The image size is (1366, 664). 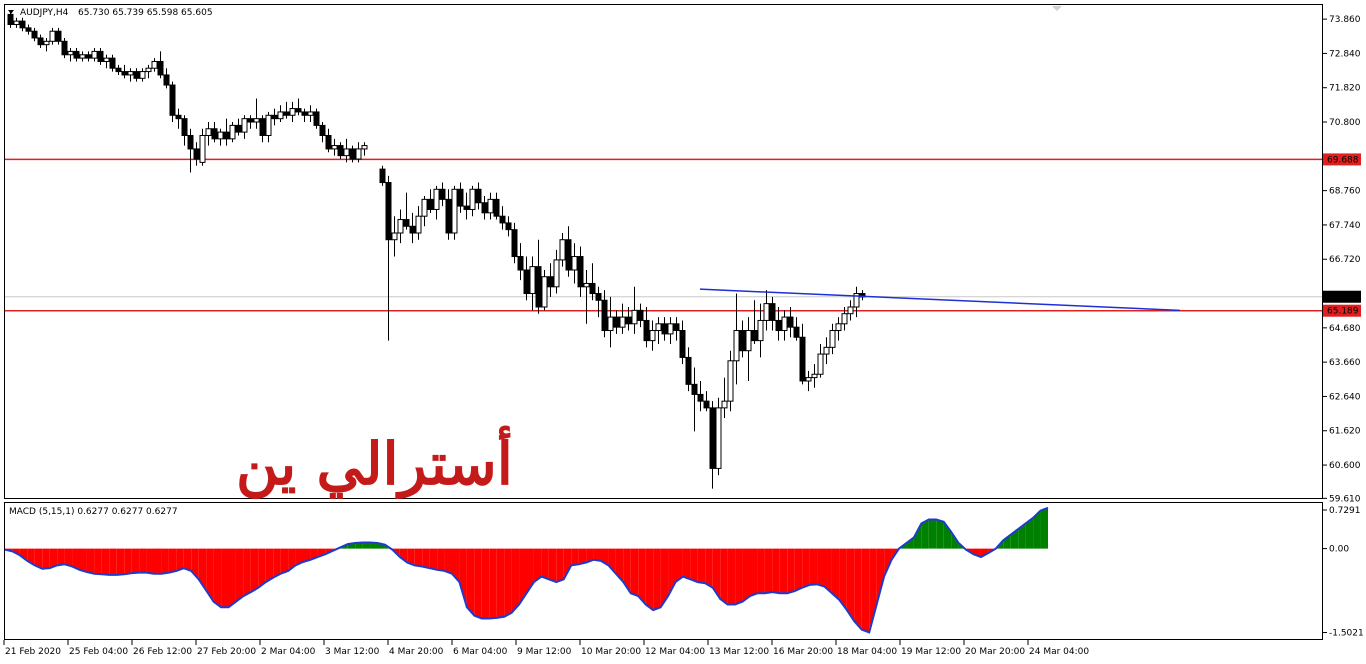 I want to click on time-tick-label: 21 Feb 2020, so click(x=33, y=652).